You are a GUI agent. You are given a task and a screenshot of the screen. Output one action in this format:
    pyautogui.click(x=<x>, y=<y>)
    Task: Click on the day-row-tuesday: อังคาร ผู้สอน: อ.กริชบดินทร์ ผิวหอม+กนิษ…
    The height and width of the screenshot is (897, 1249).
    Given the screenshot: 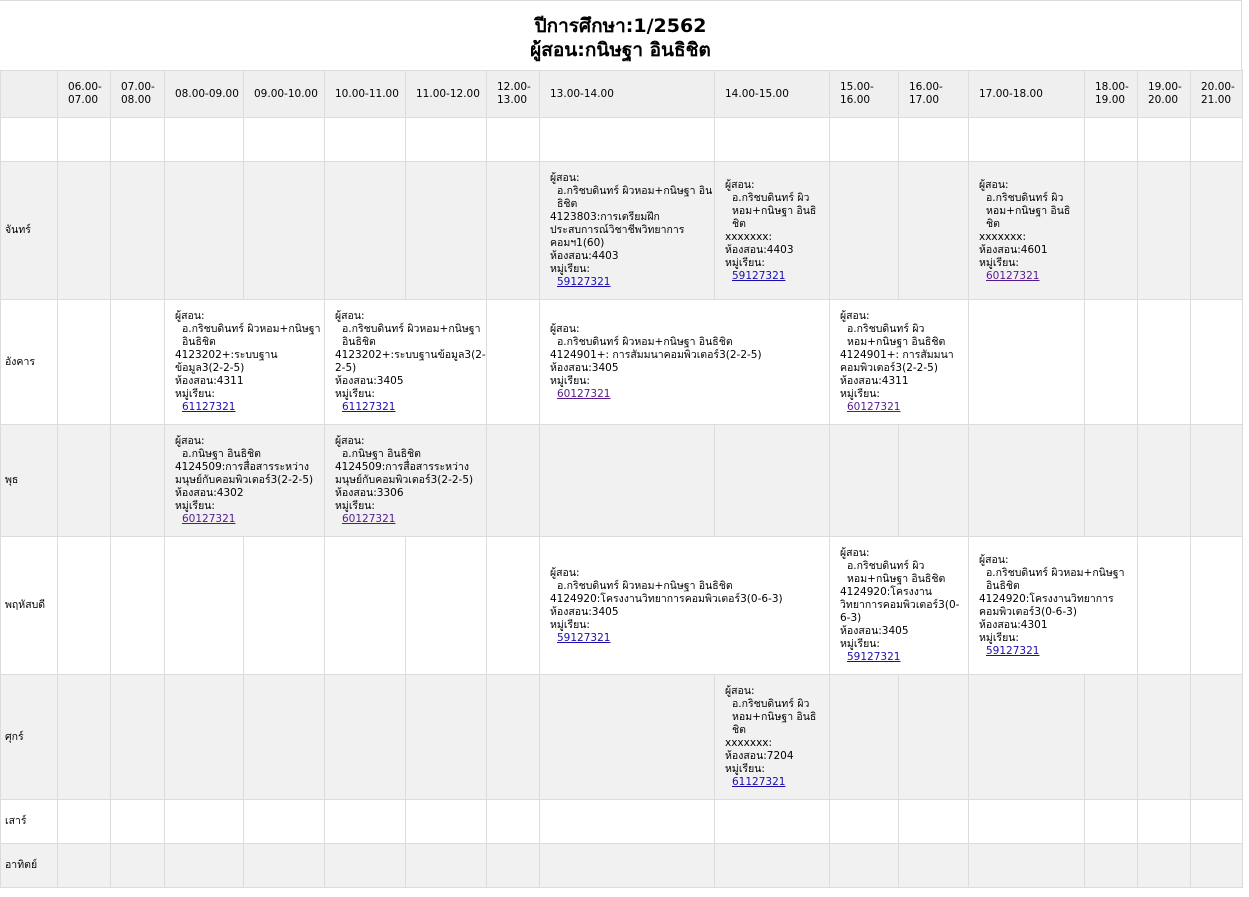 What is the action you would take?
    pyautogui.click(x=621, y=362)
    